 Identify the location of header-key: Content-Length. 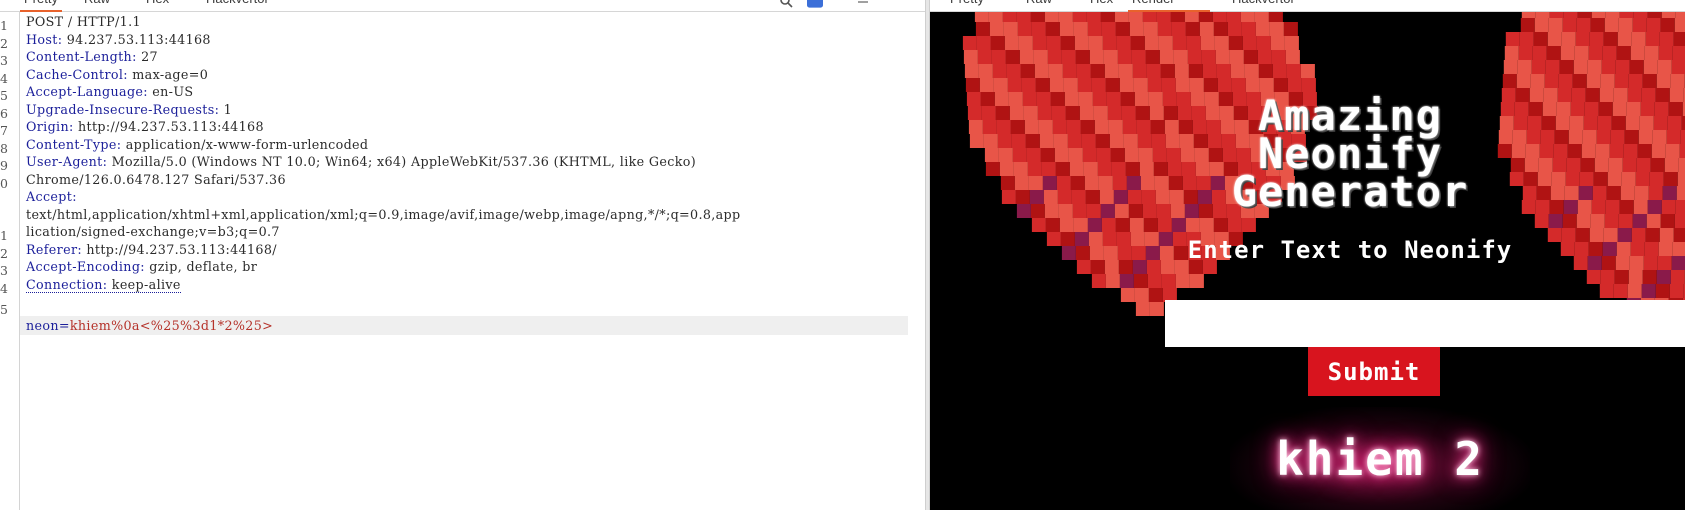
(79, 56).